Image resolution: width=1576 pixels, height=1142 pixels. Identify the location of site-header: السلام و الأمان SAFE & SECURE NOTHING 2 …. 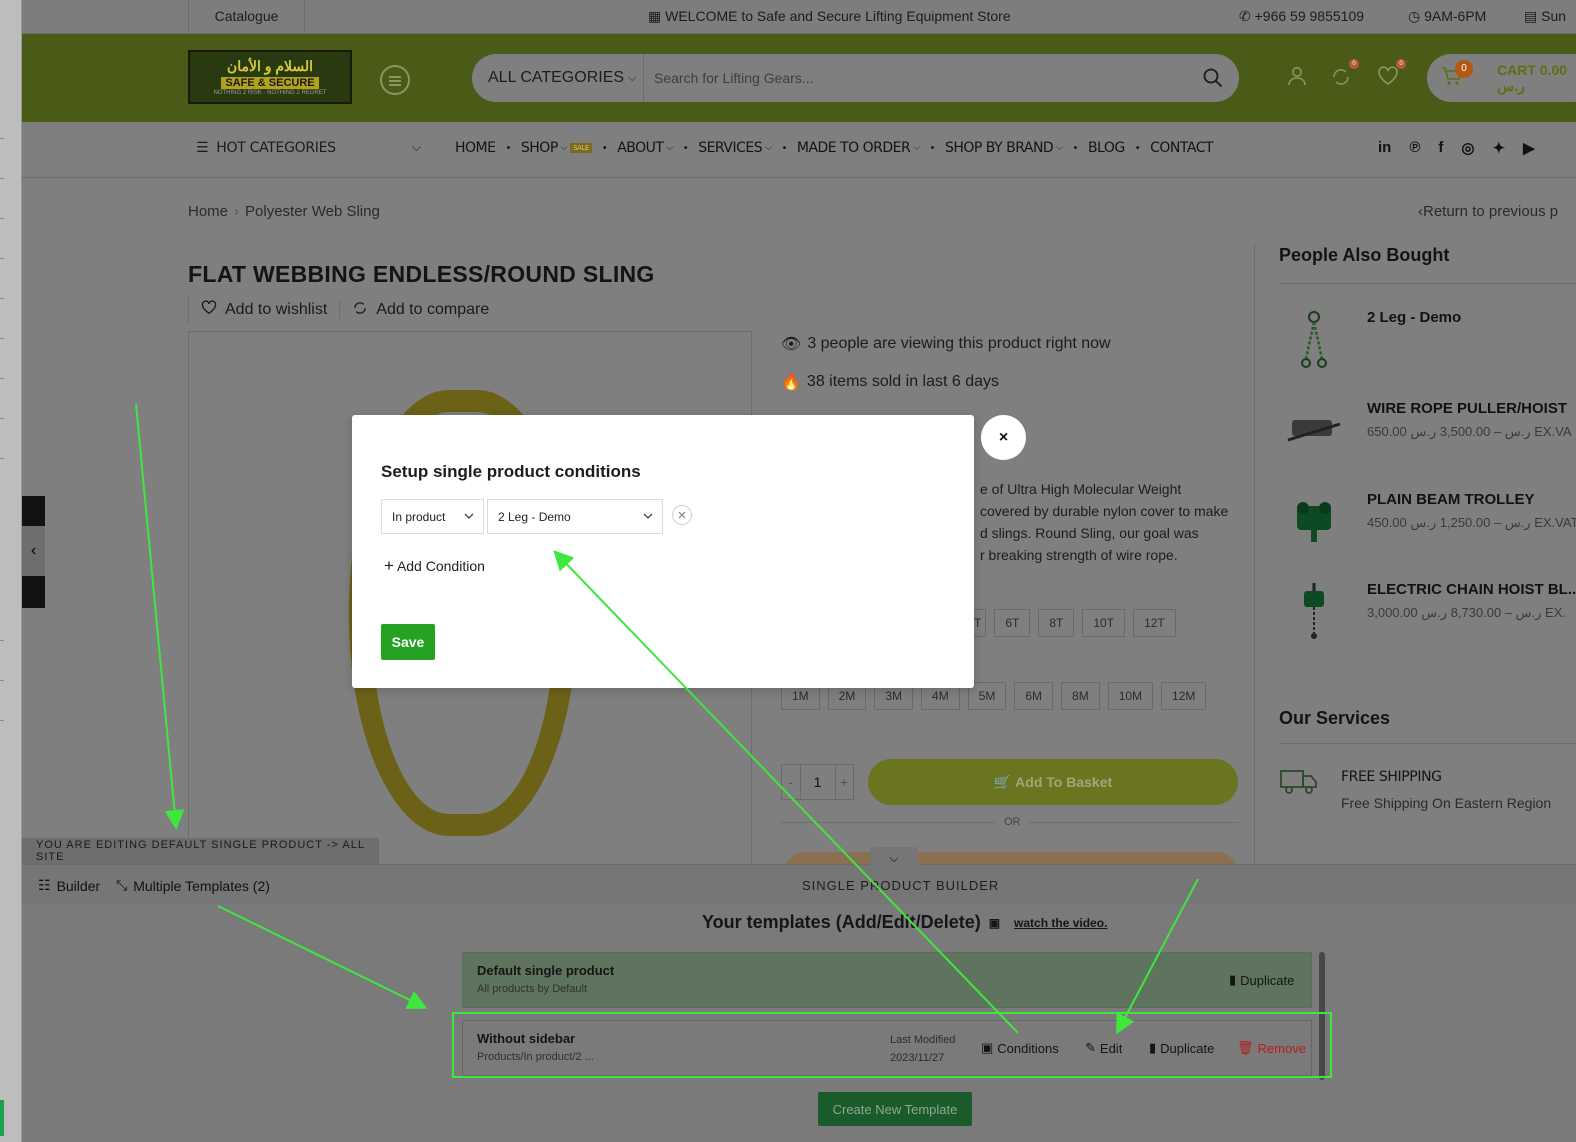
(799, 78).